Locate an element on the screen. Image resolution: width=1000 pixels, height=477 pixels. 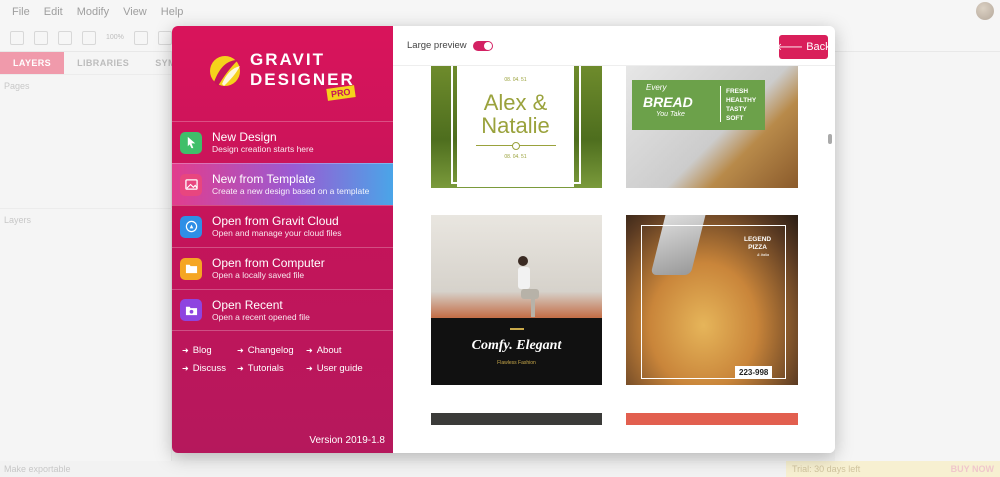
back-button: 🡐 Back is located at coordinates (803, 47).